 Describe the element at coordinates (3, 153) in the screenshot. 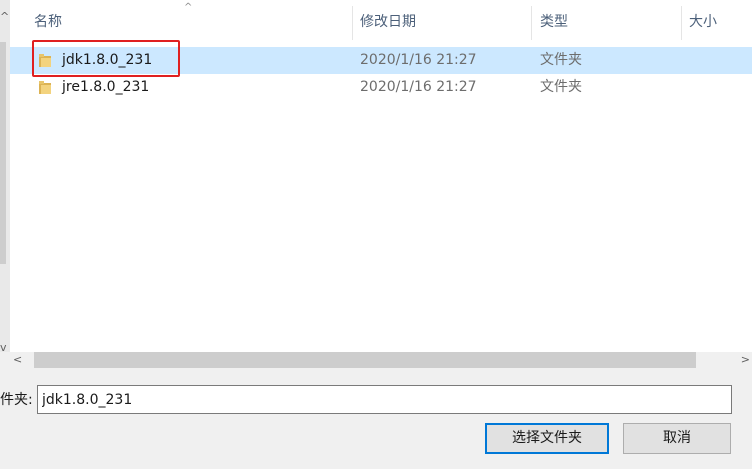

I see `vertical-scroll-thumb` at that location.